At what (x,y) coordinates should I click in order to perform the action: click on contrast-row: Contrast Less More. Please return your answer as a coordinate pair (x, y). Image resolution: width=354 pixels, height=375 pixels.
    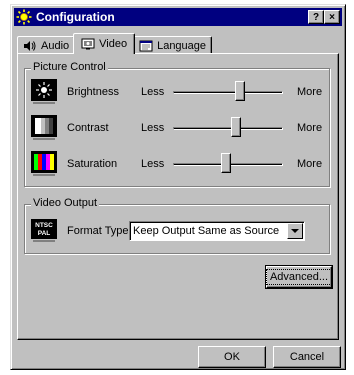
    Looking at the image, I should click on (177, 128).